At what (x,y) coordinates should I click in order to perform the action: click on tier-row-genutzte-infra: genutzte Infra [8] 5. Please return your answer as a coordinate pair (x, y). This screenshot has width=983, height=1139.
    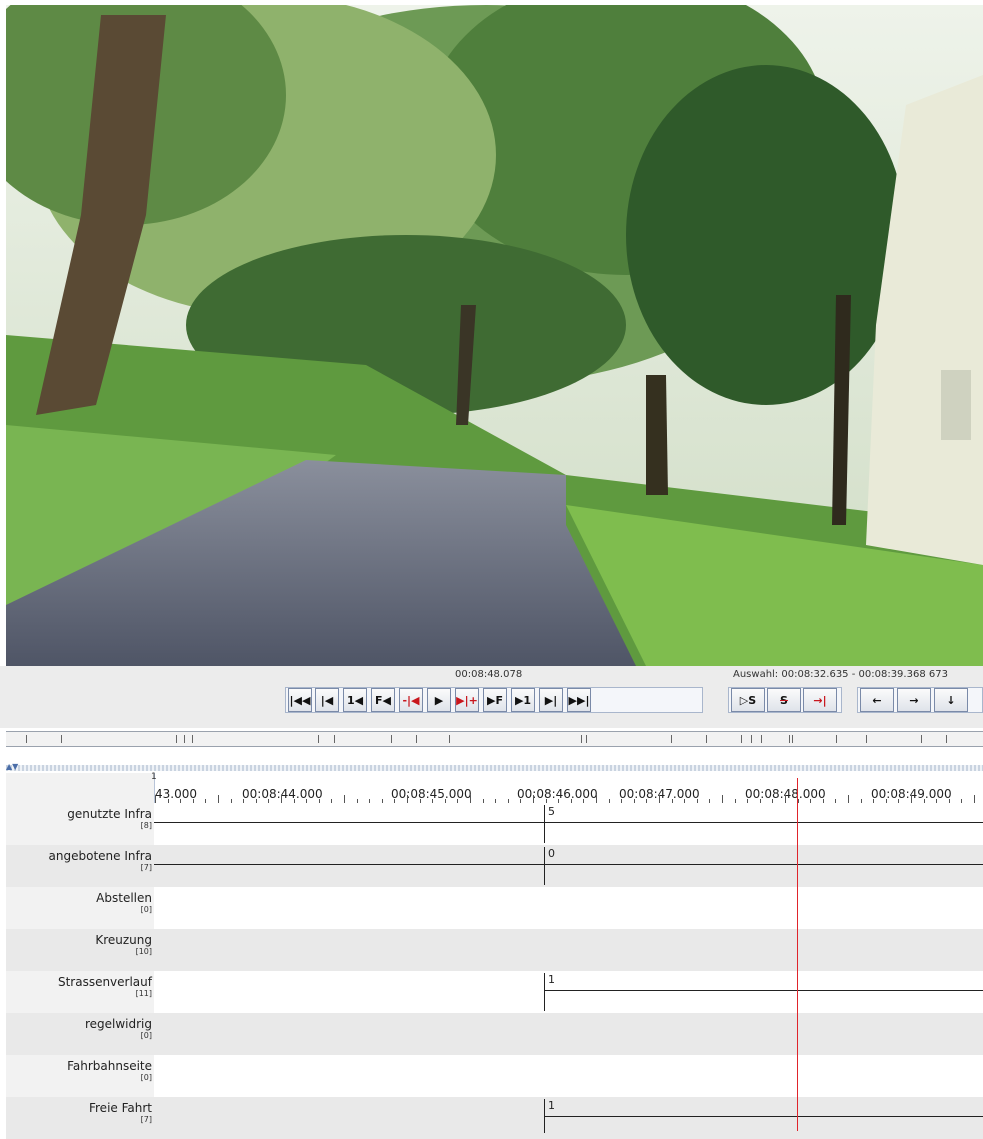
    Looking at the image, I should click on (494, 824).